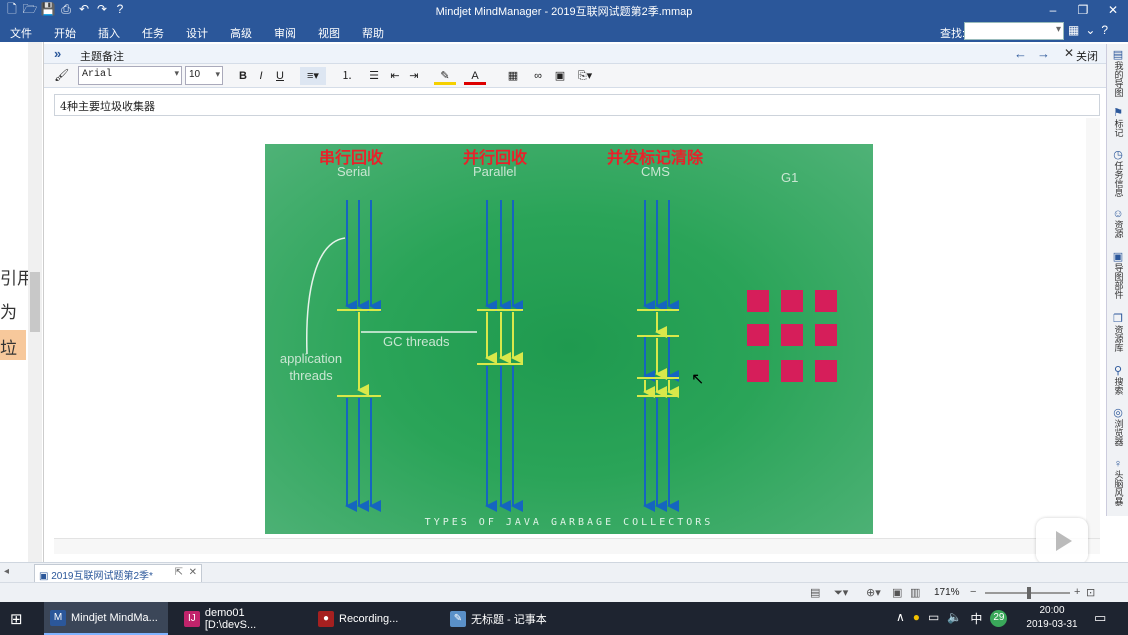 The height and width of the screenshot is (635, 1128). Describe the element at coordinates (243, 76) in the screenshot. I see `bold-button: B` at that location.